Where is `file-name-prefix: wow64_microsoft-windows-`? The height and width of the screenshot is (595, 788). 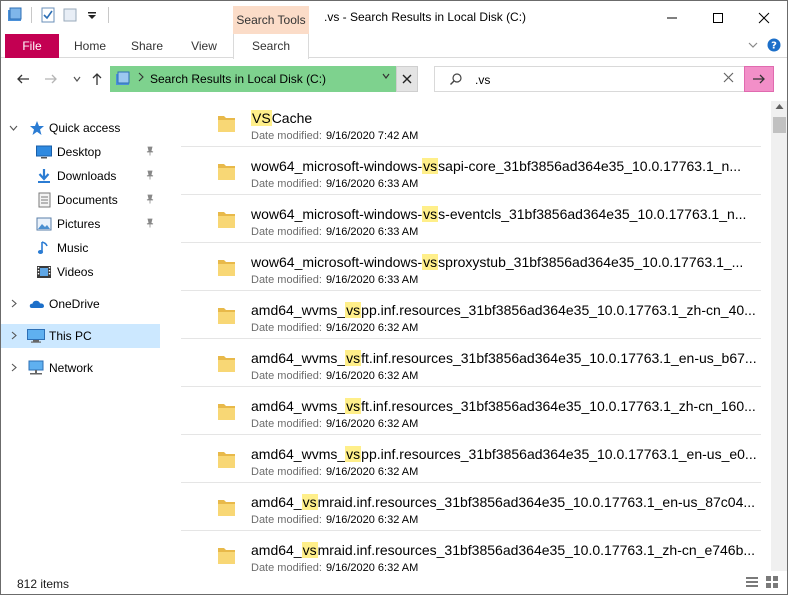
file-name-prefix: wow64_microsoft-windows- is located at coordinates (337, 214).